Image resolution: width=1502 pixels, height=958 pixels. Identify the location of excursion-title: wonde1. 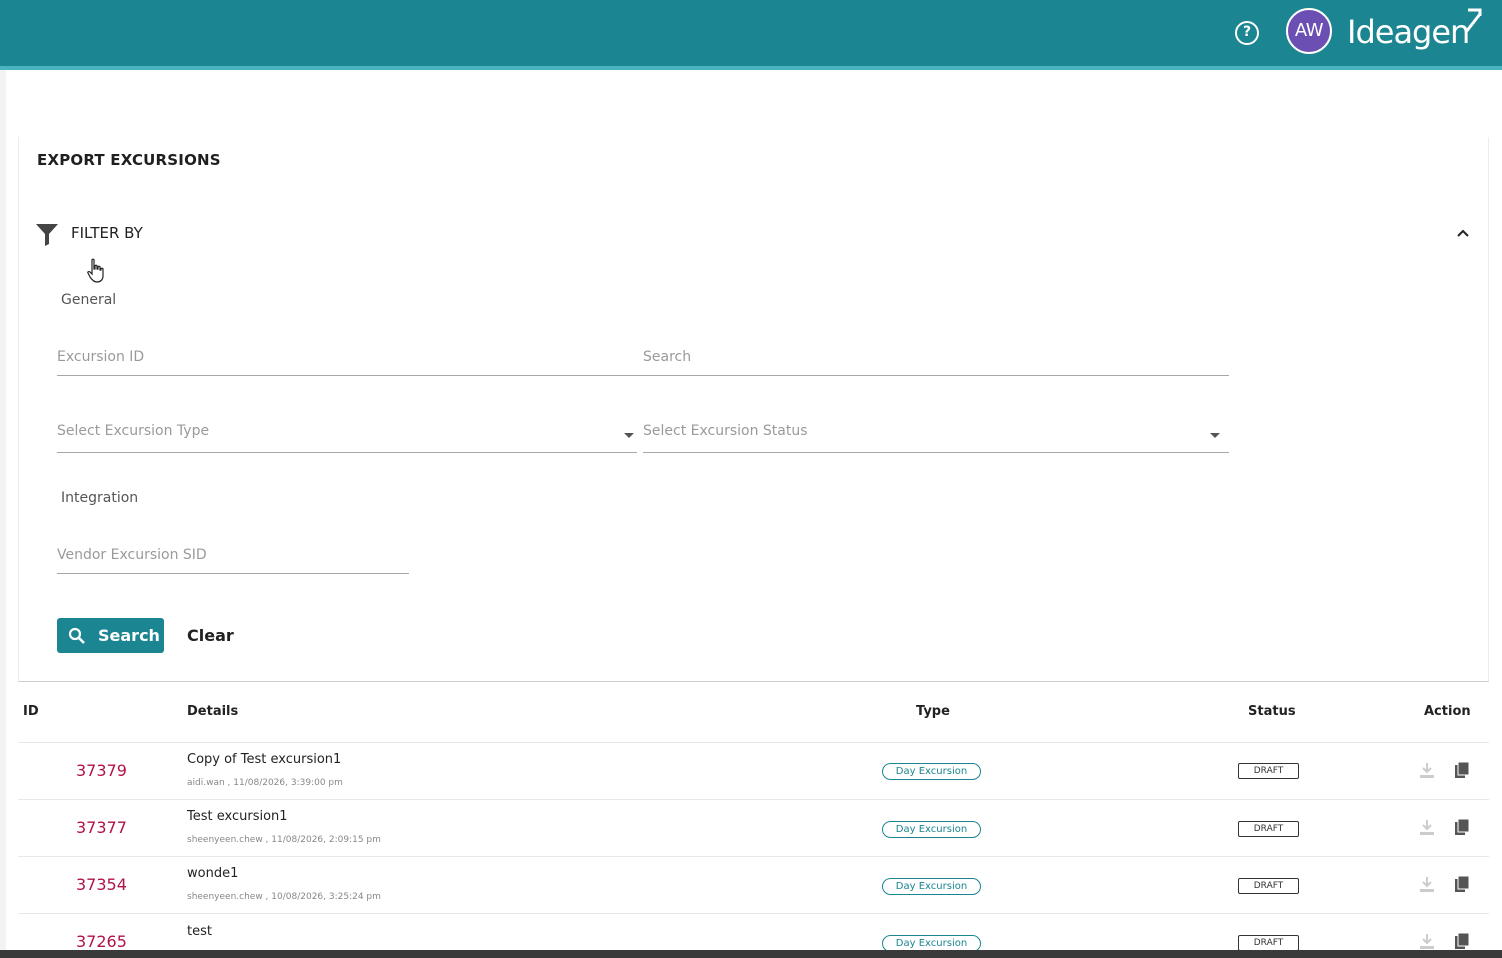
(213, 873).